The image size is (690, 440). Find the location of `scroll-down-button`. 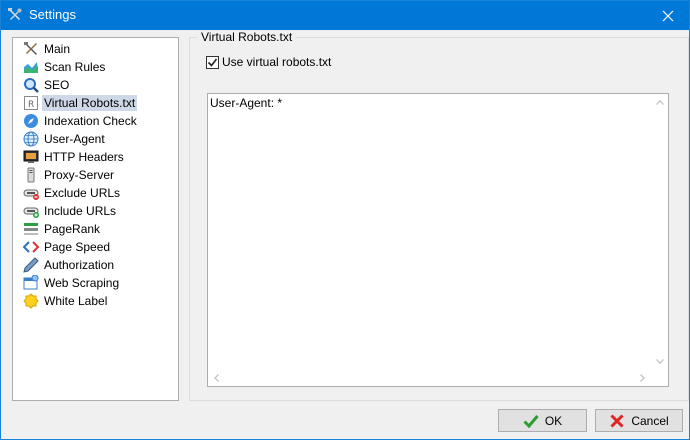

scroll-down-button is located at coordinates (659, 361).